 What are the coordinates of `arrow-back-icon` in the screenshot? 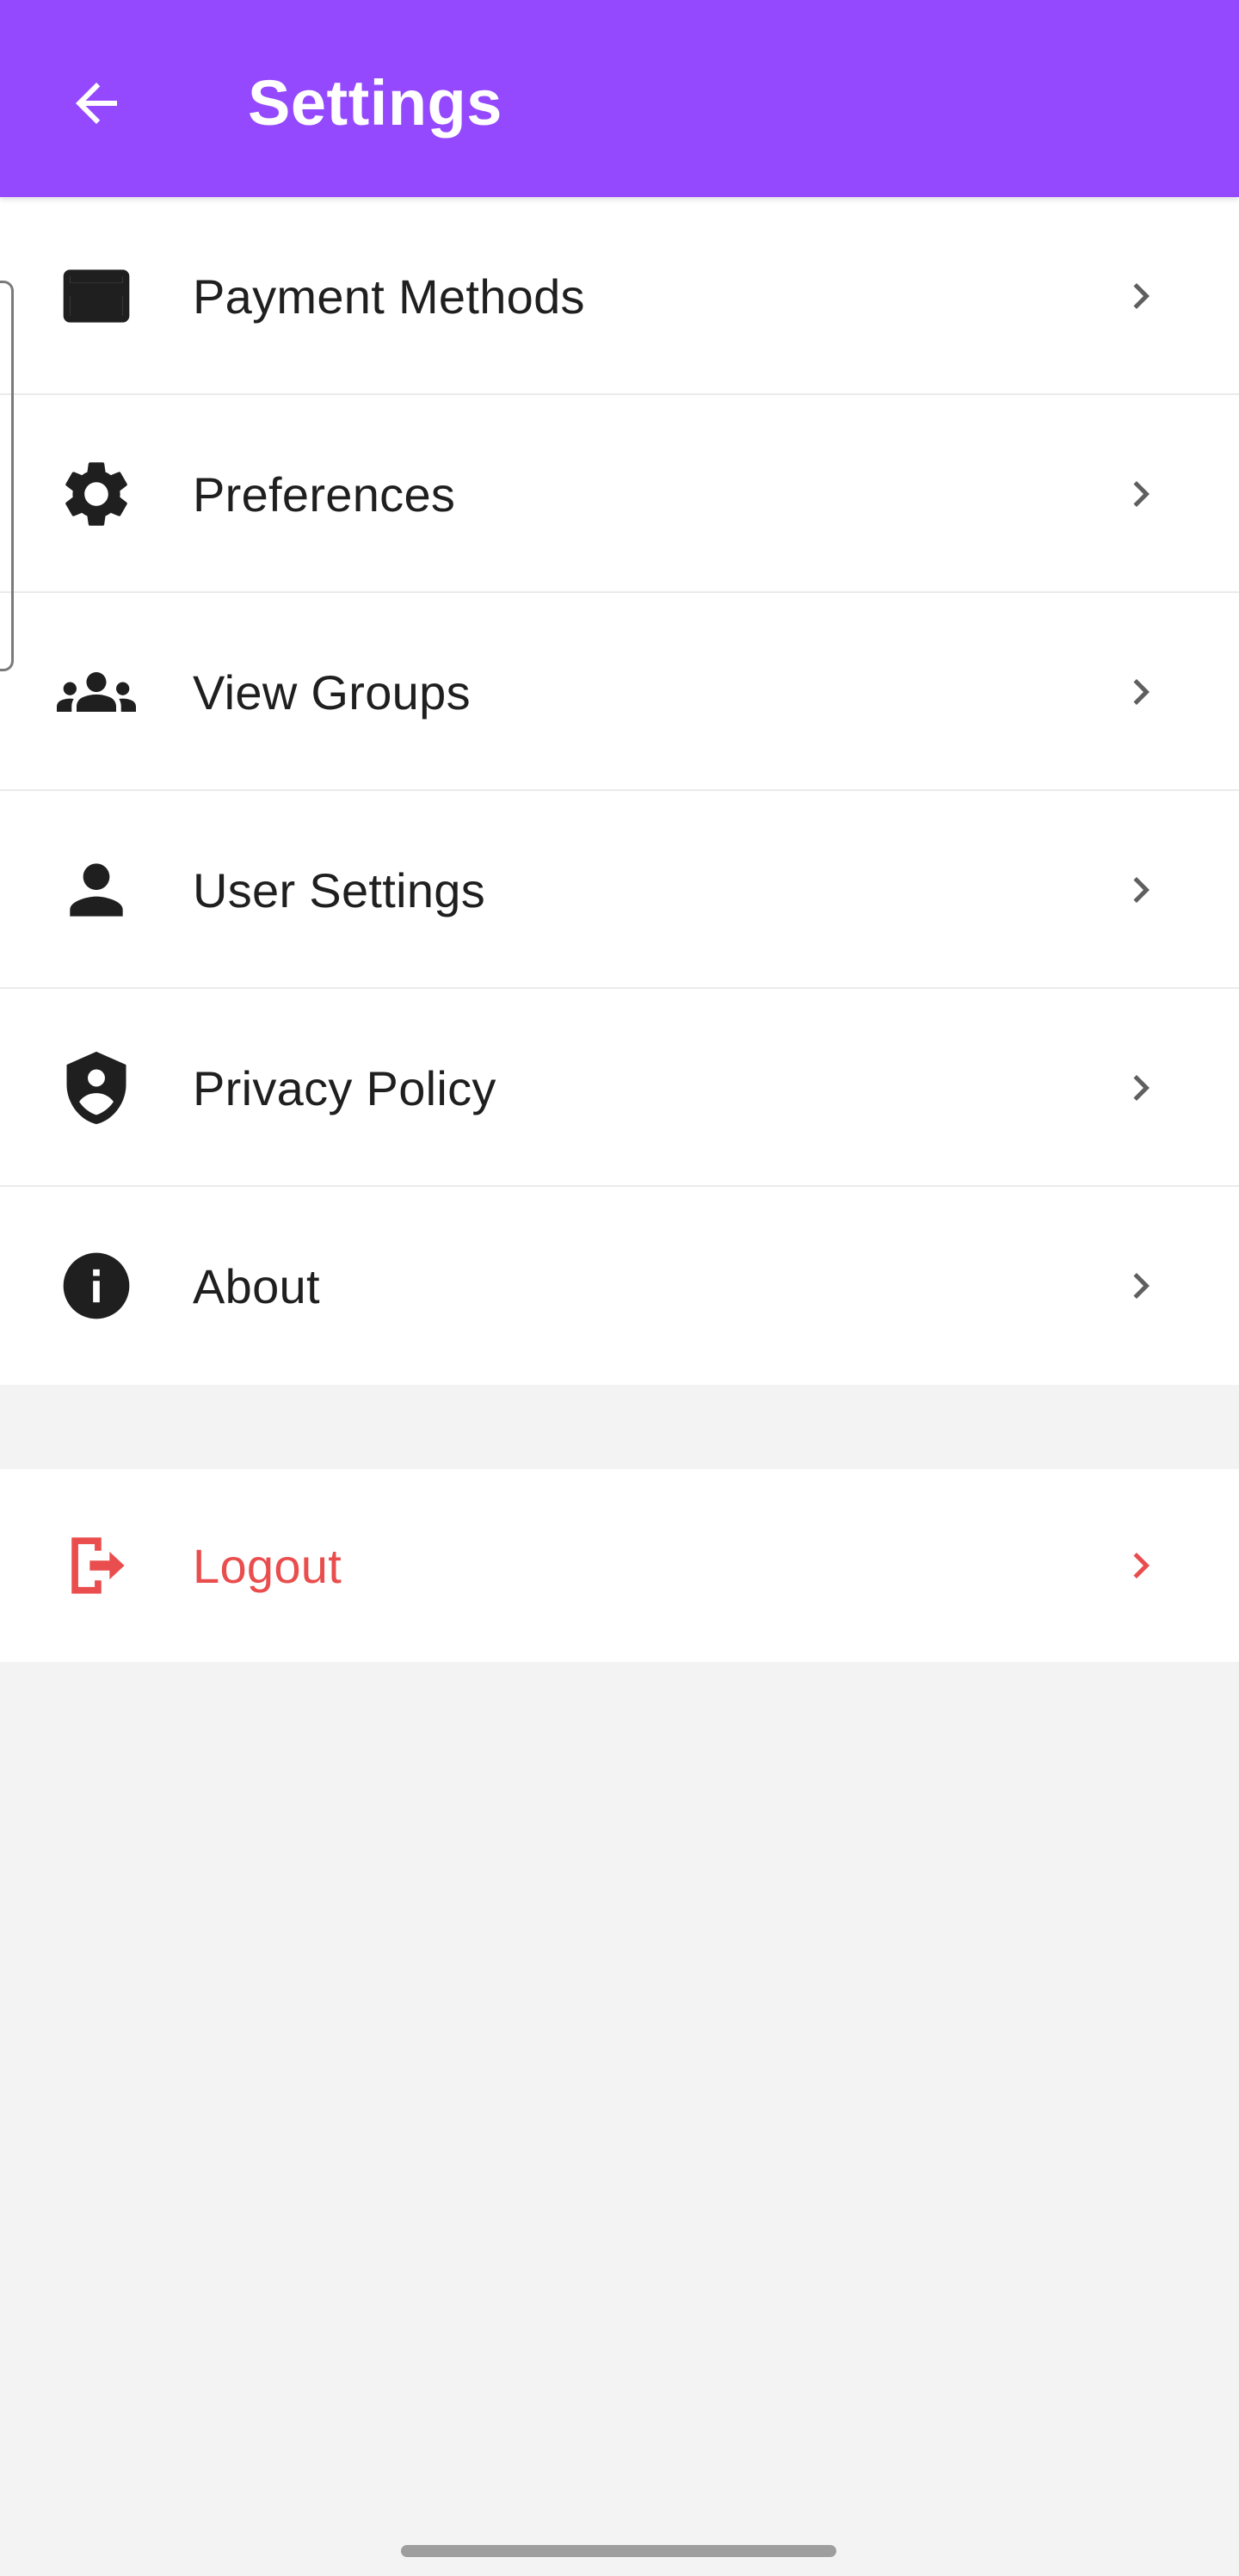 It's located at (96, 103).